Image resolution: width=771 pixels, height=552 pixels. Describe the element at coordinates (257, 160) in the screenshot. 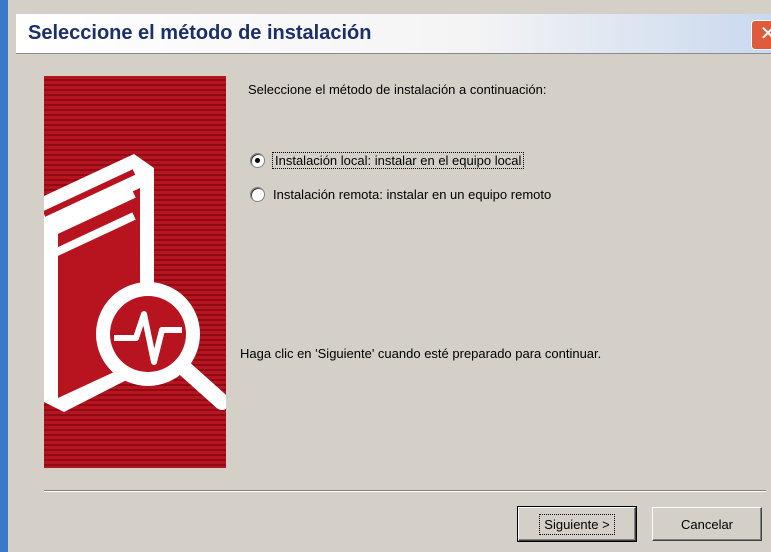

I see `radio-local` at that location.